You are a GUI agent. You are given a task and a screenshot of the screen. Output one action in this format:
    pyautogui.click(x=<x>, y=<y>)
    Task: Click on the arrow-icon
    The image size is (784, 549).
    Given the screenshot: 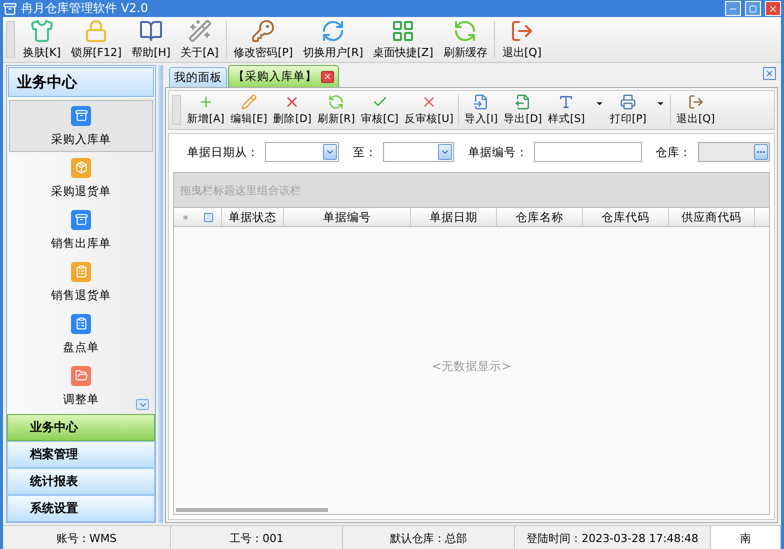 What is the action you would take?
    pyautogui.click(x=333, y=31)
    